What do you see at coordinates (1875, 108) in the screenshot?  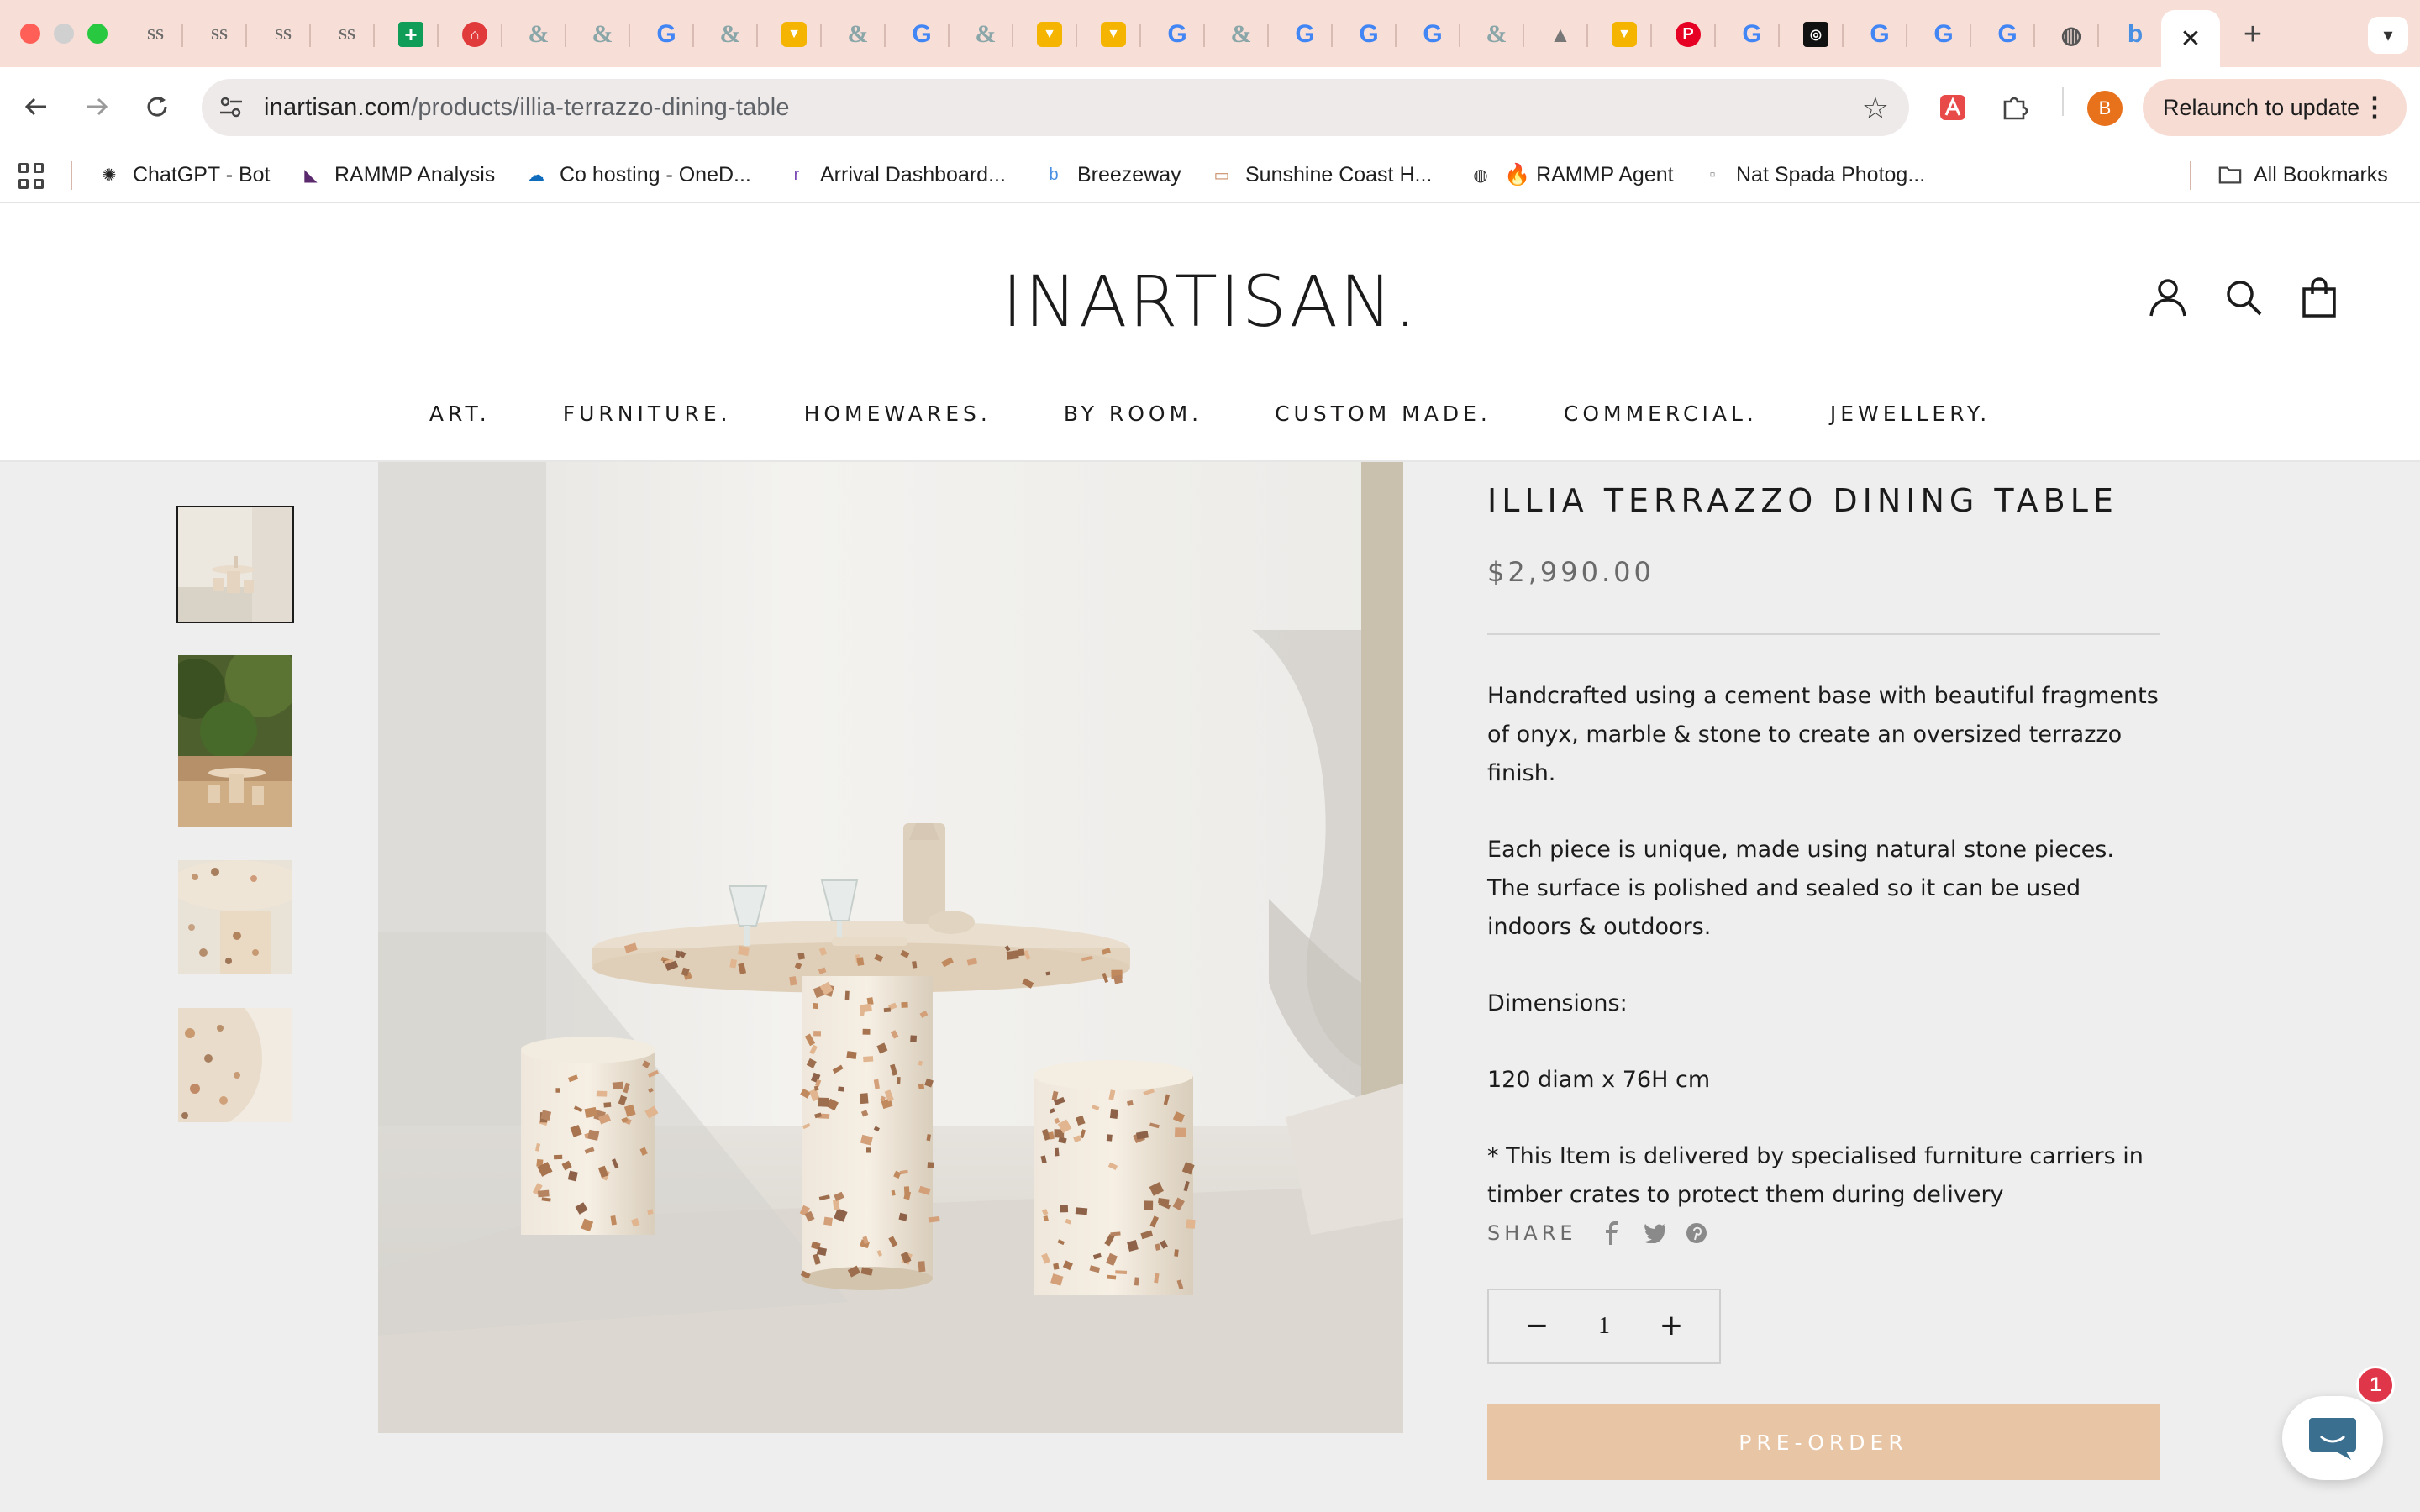 I see `bookmark-star-icon: ☆` at bounding box center [1875, 108].